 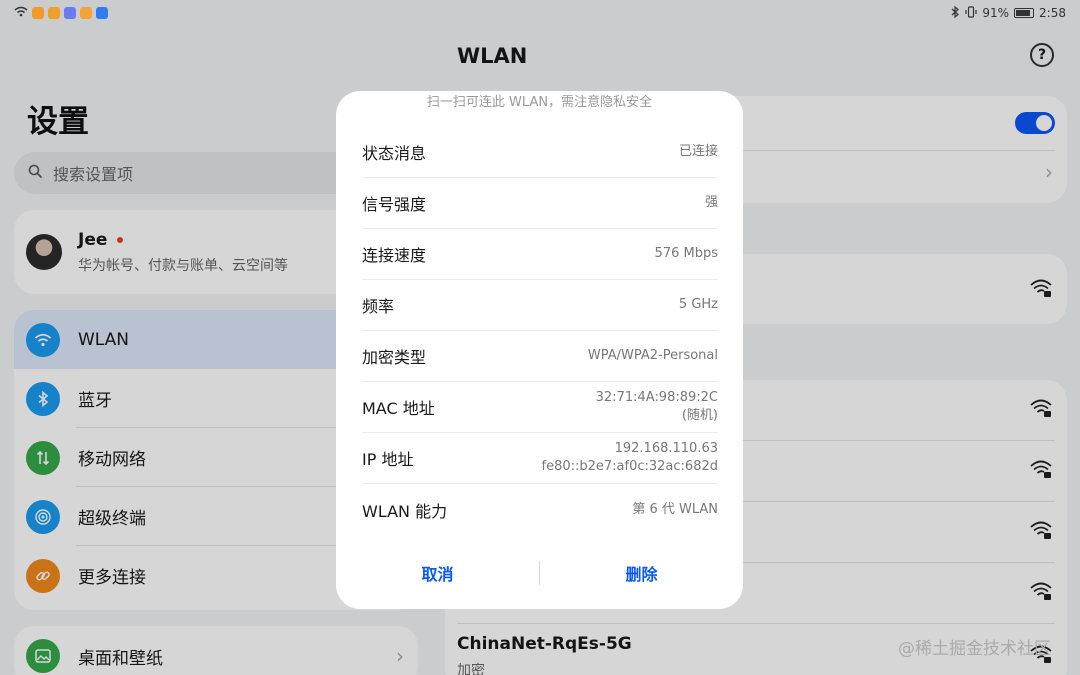 What do you see at coordinates (405, 511) in the screenshot?
I see `info-label: WLAN 能力` at bounding box center [405, 511].